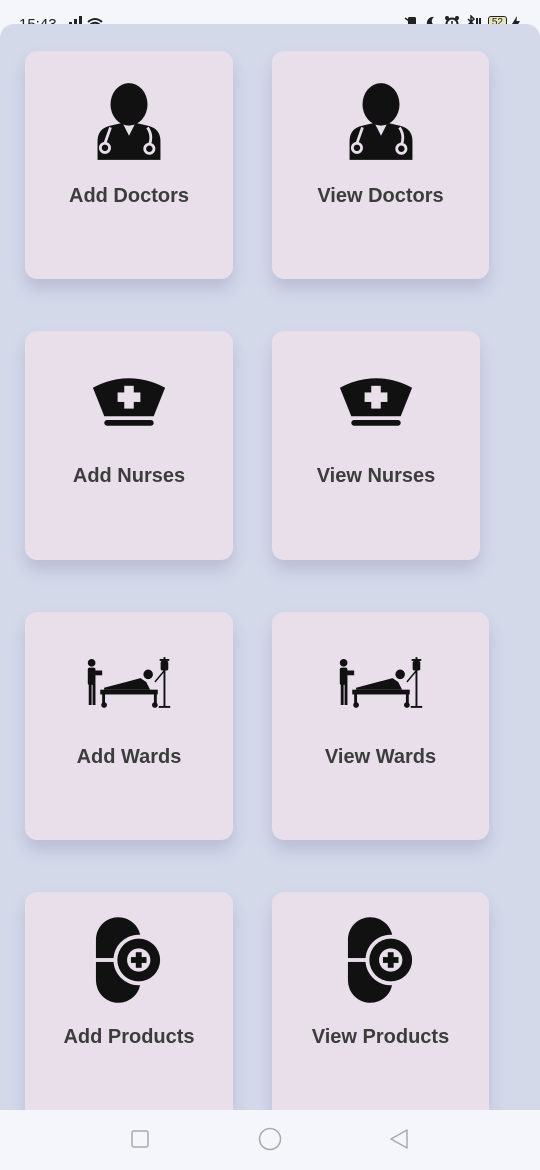 The image size is (540, 1170). Describe the element at coordinates (129, 196) in the screenshot. I see `card-label: Add Doctors` at that location.